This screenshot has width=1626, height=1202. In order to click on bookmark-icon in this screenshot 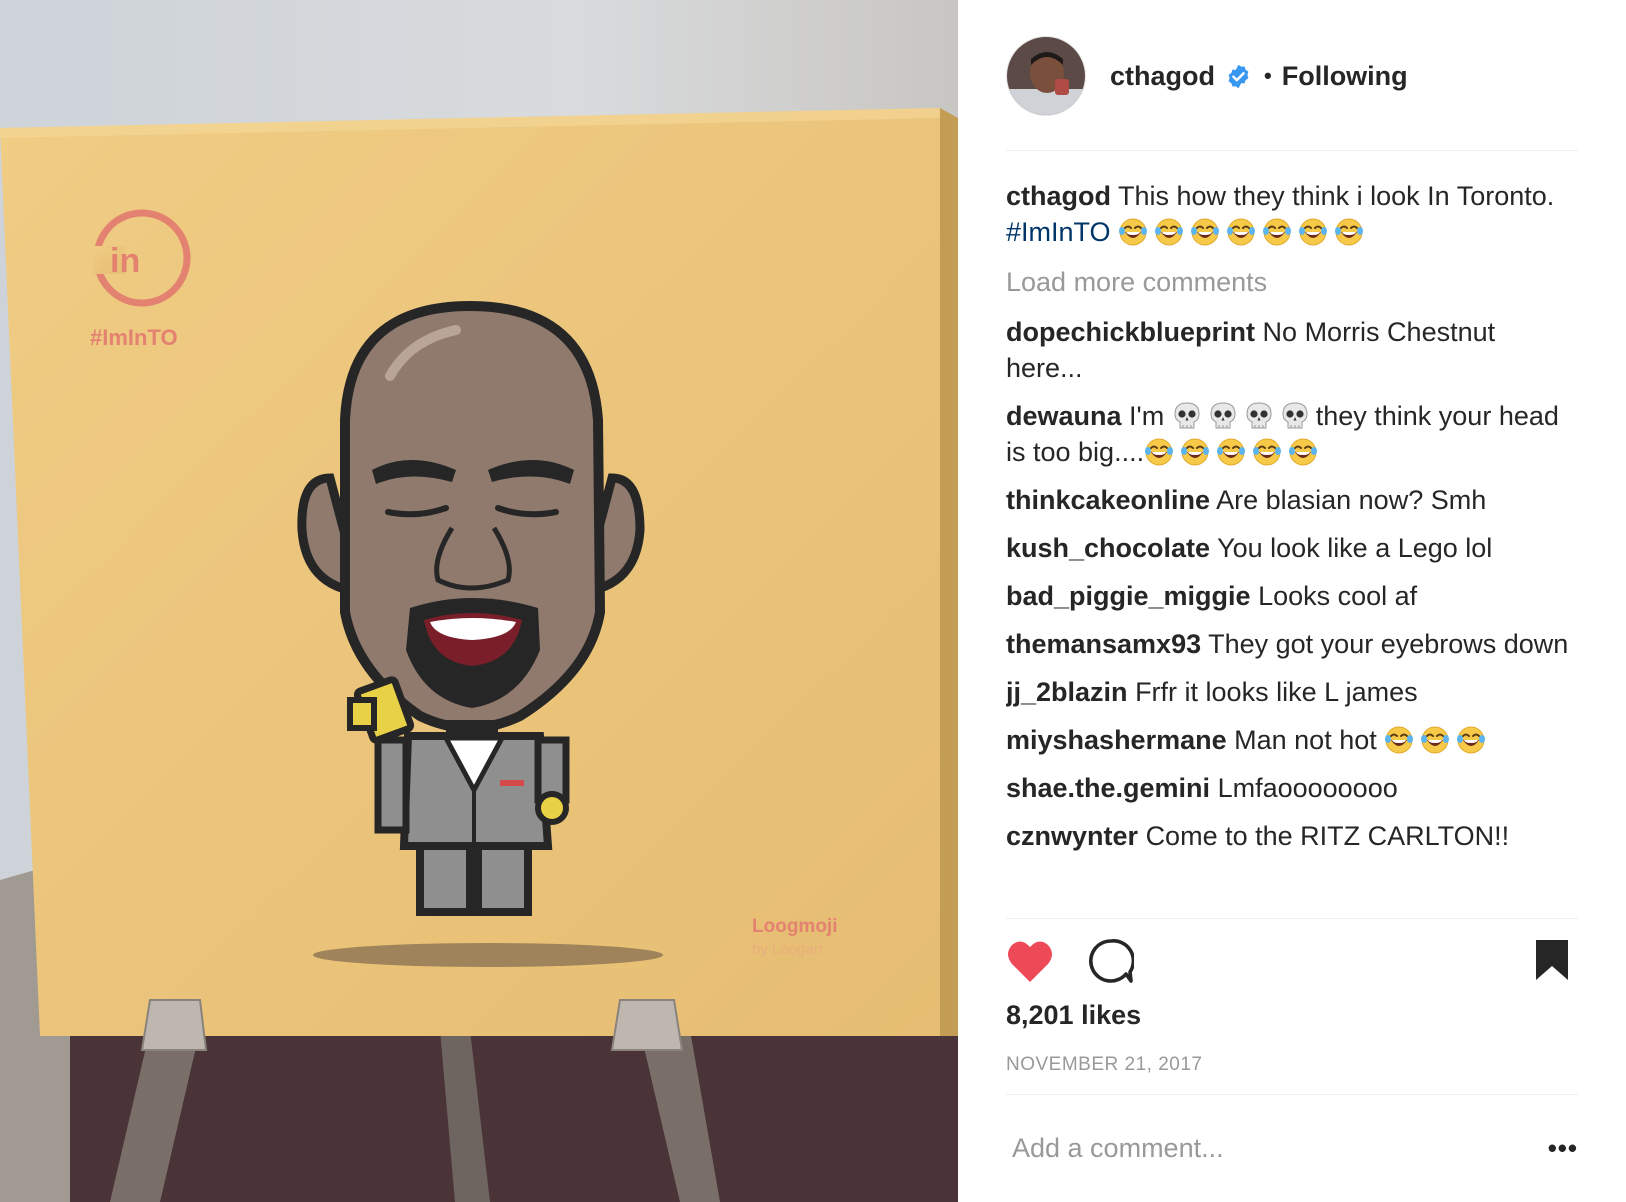, I will do `click(1552, 960)`.